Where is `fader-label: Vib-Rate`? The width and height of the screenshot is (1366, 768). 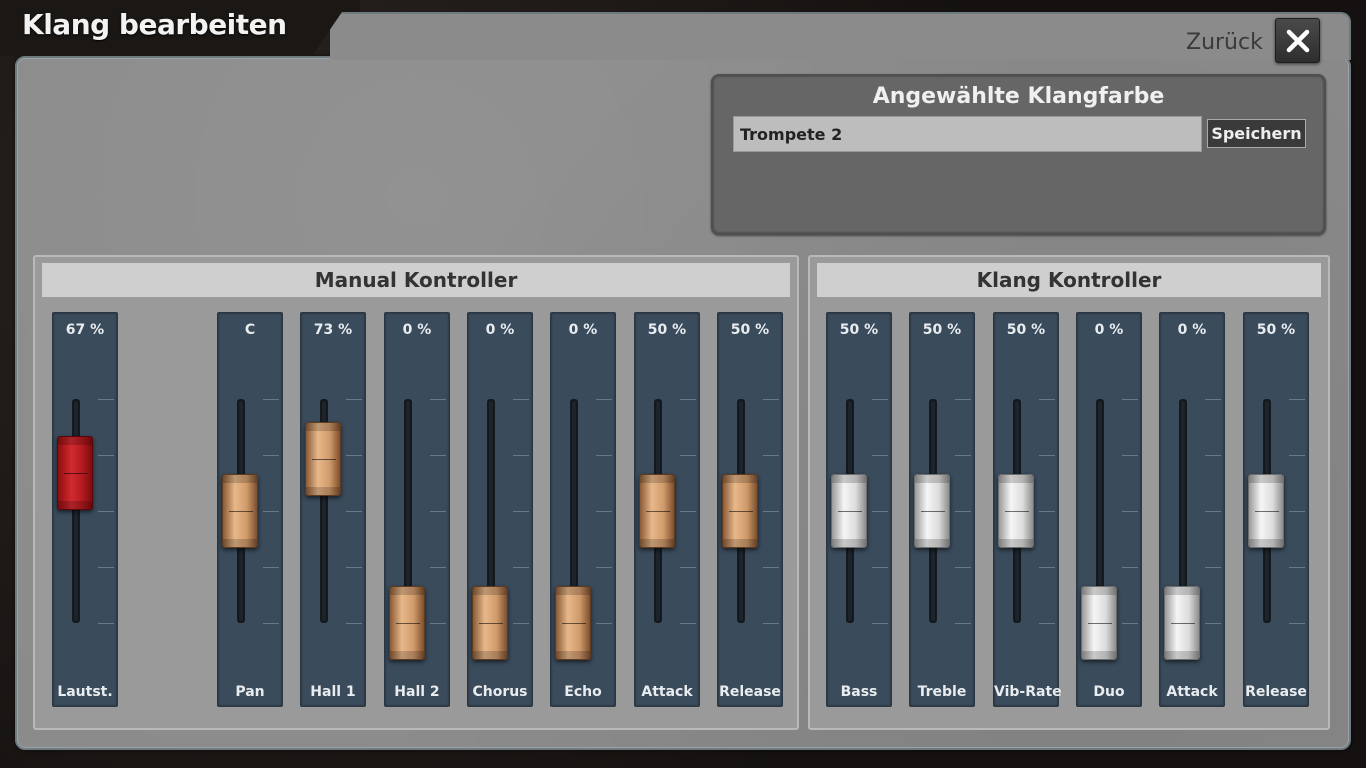
fader-label: Vib-Rate is located at coordinates (1028, 692).